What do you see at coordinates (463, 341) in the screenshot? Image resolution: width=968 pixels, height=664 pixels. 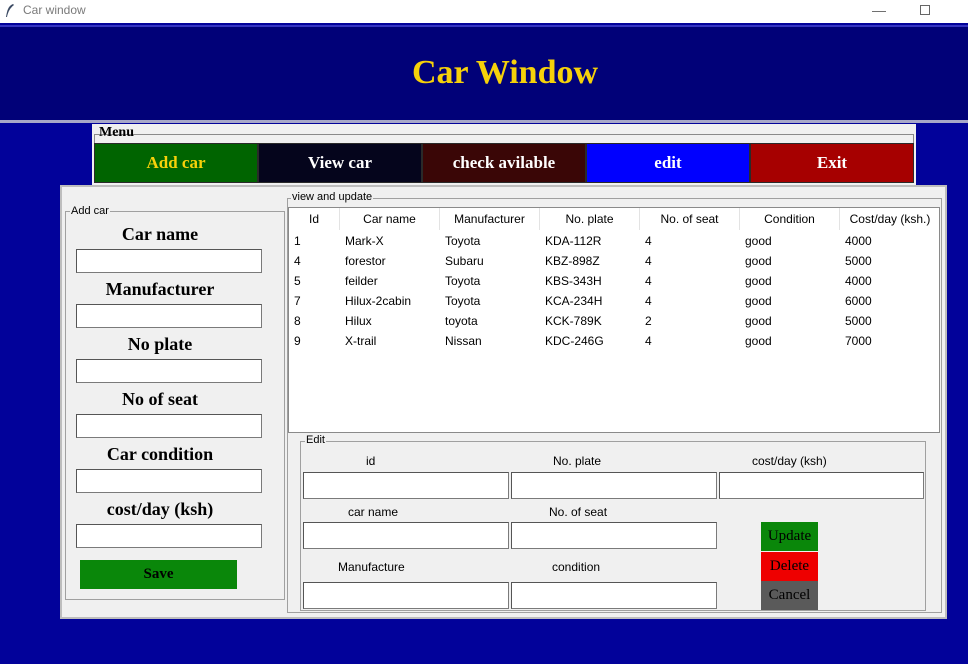 I see `table-cell: Nissan` at bounding box center [463, 341].